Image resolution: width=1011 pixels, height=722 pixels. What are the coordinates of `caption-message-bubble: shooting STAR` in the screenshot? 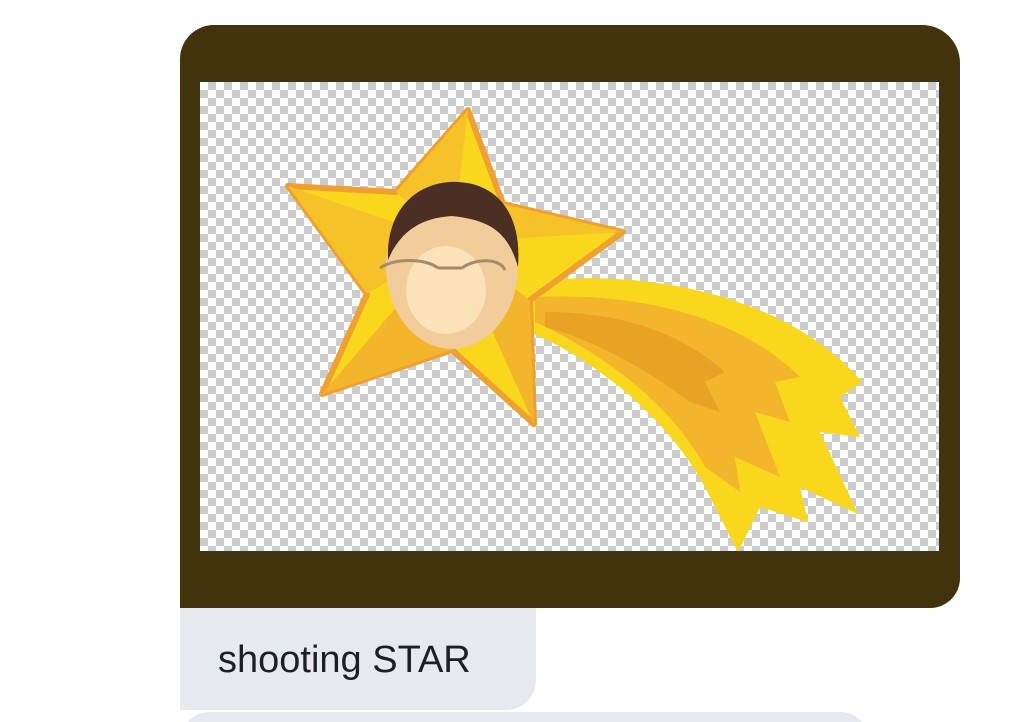 It's located at (358, 659).